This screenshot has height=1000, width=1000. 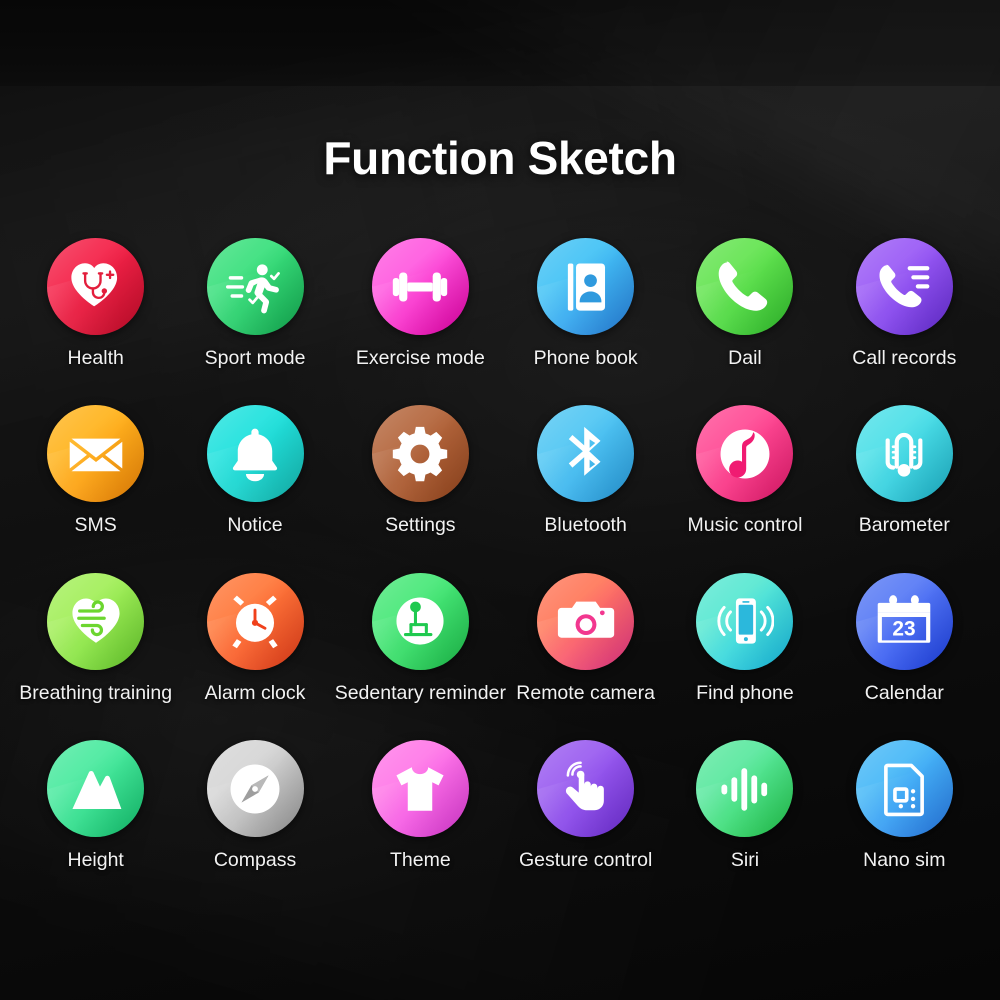 What do you see at coordinates (904, 692) in the screenshot?
I see `function-item-label: Calendar` at bounding box center [904, 692].